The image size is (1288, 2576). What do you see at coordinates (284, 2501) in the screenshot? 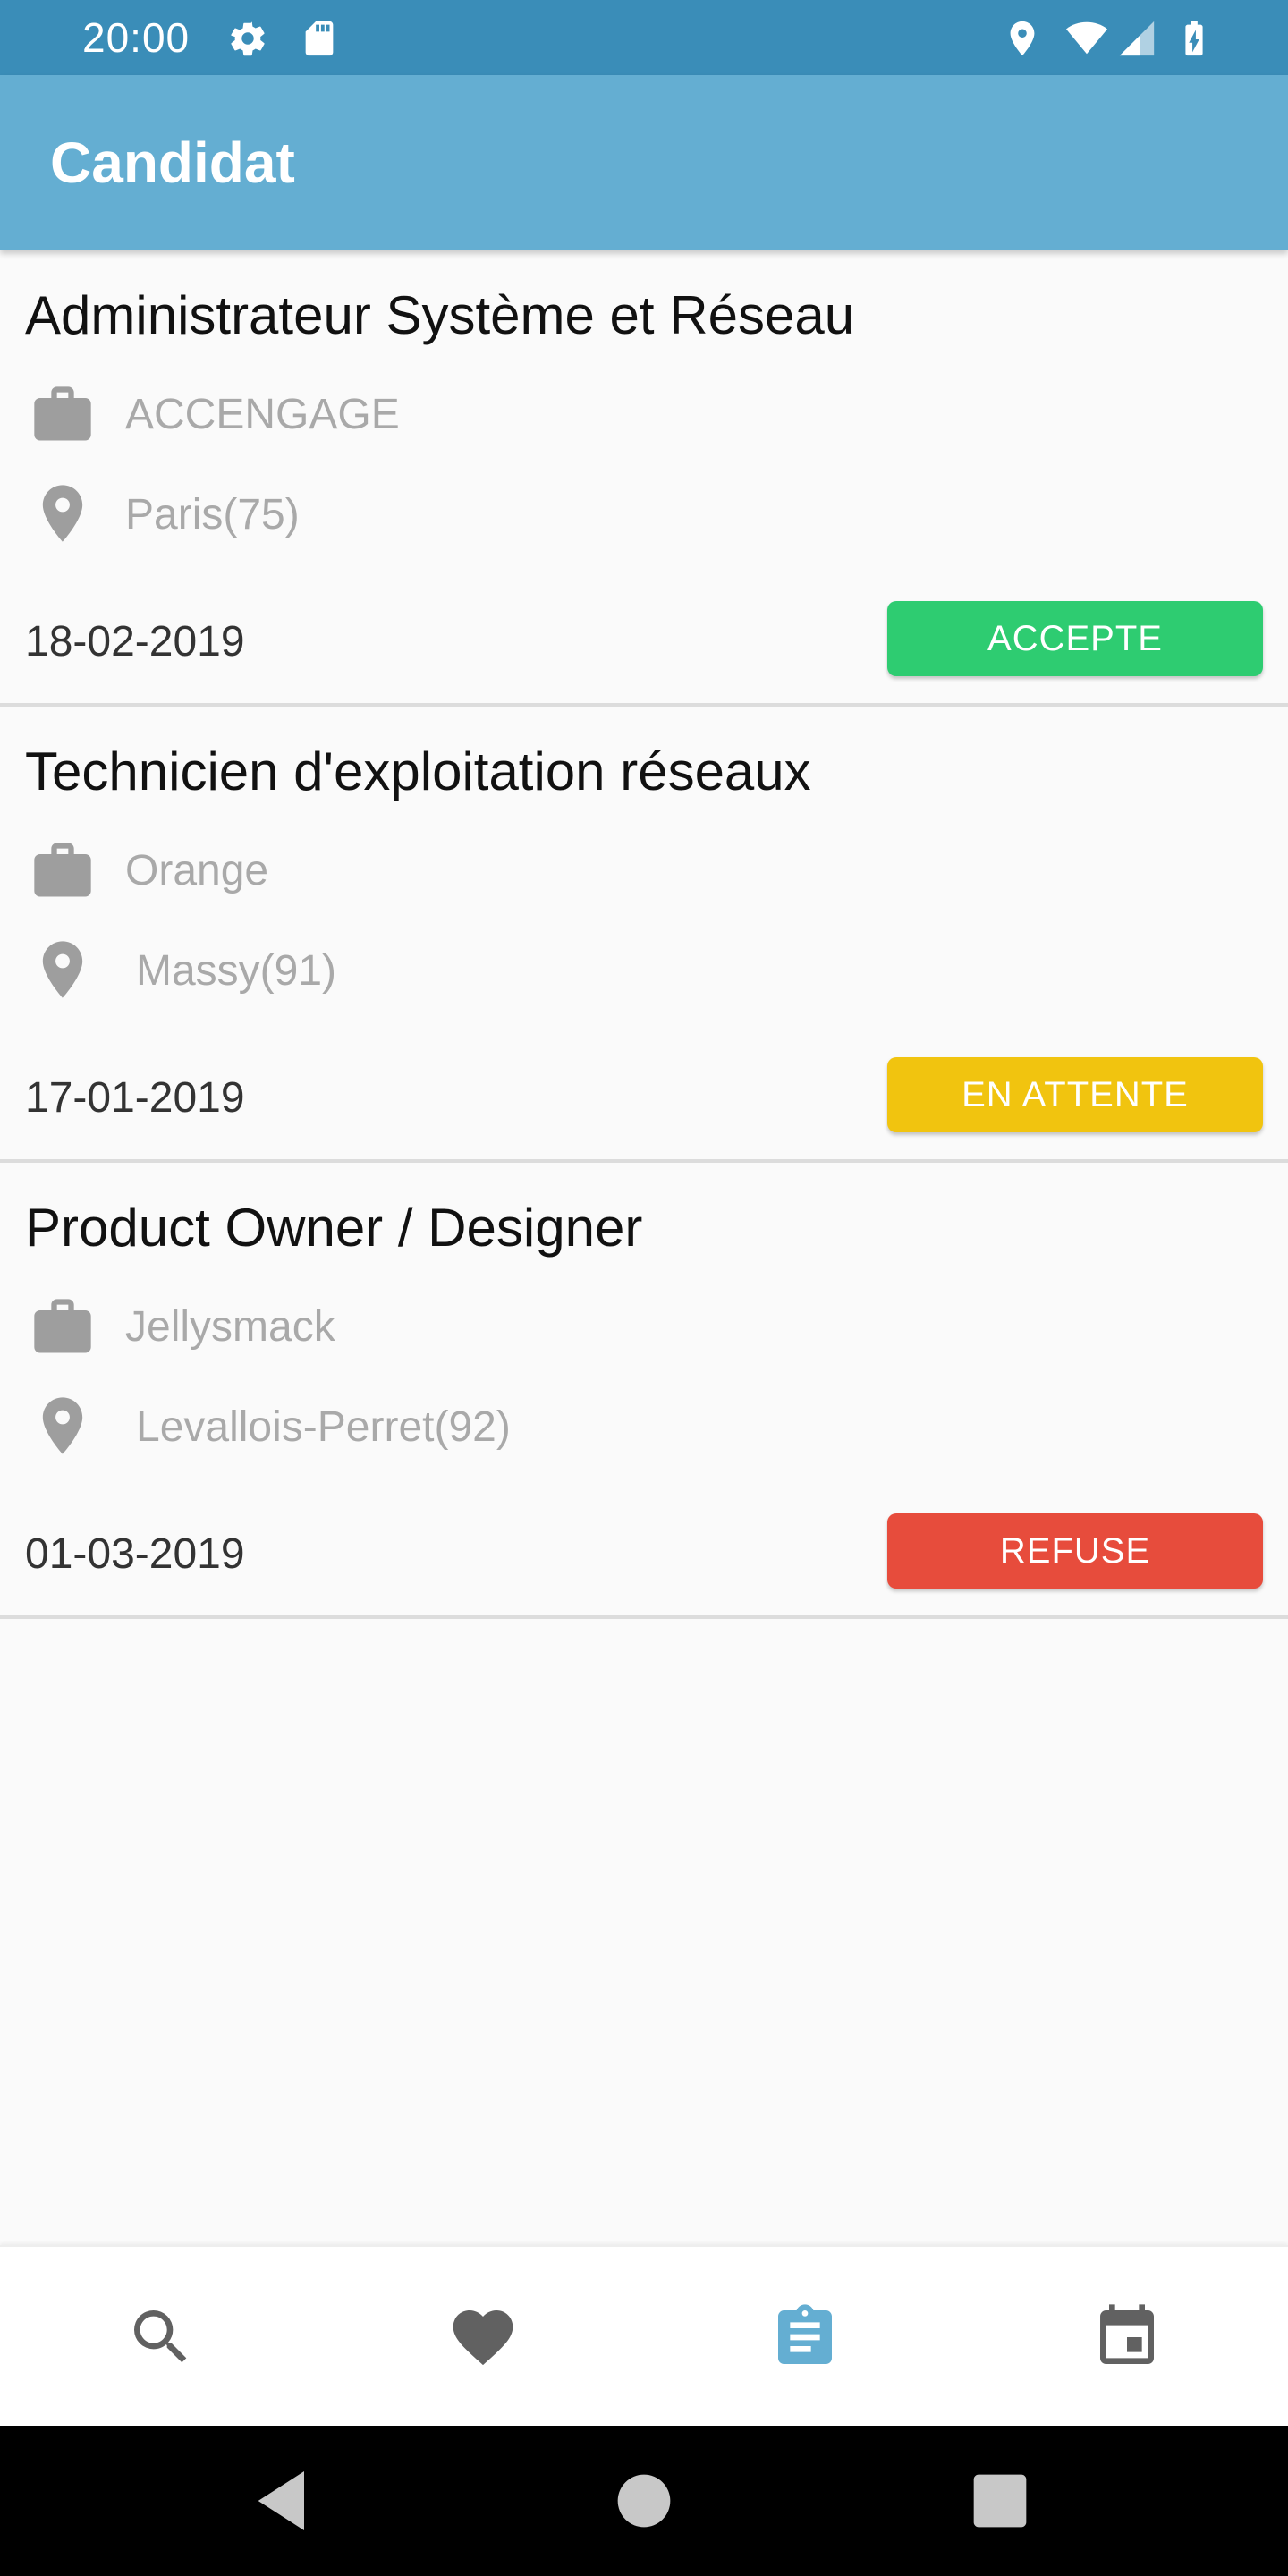
I see `back-icon` at bounding box center [284, 2501].